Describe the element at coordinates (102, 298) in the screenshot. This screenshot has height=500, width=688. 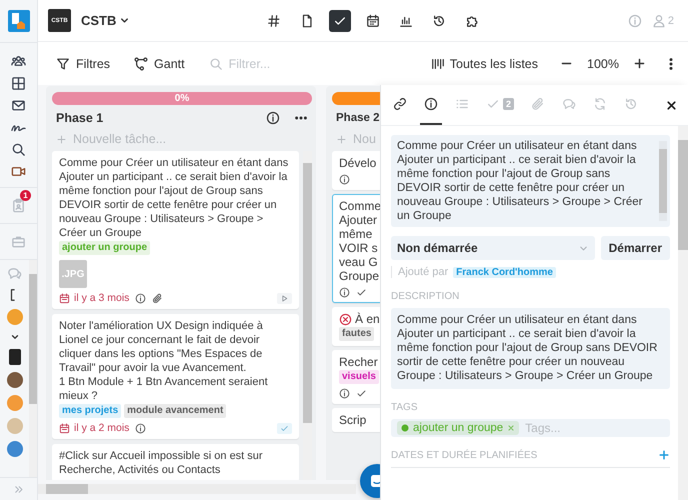
I see `due-date: il y a 3 mois` at that location.